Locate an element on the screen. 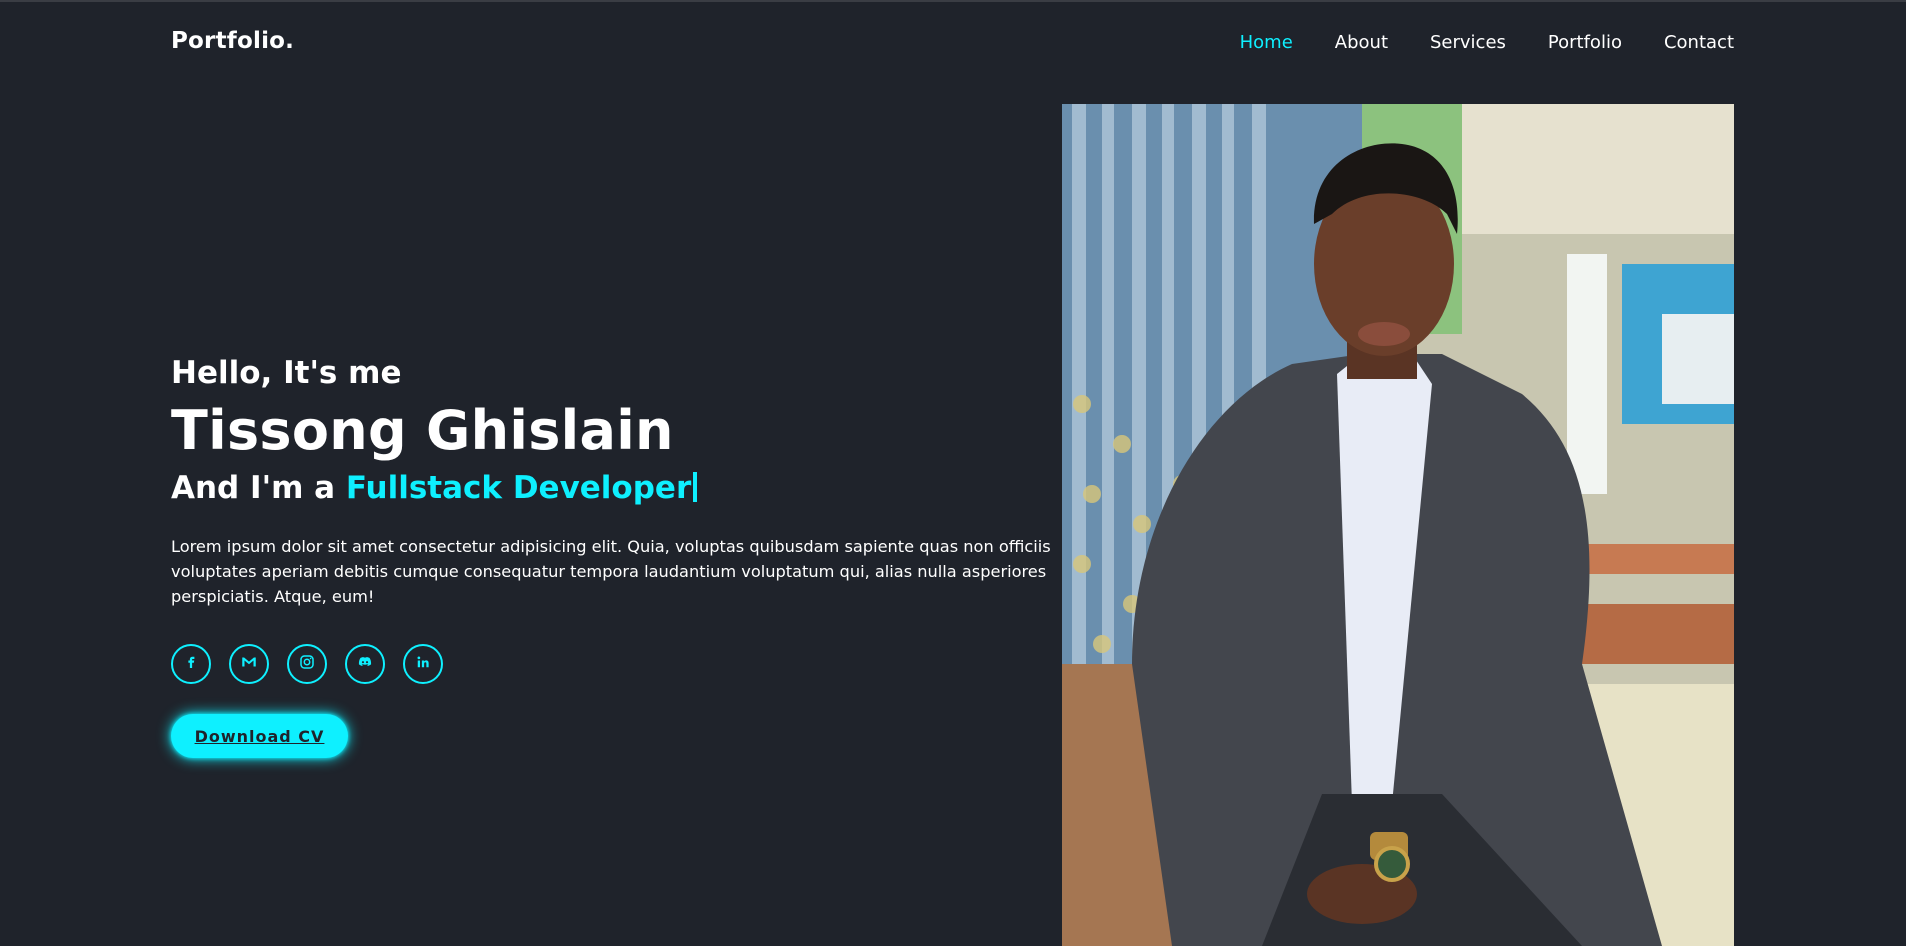 This screenshot has height=946, width=1906. linkedin-icon is located at coordinates (423, 664).